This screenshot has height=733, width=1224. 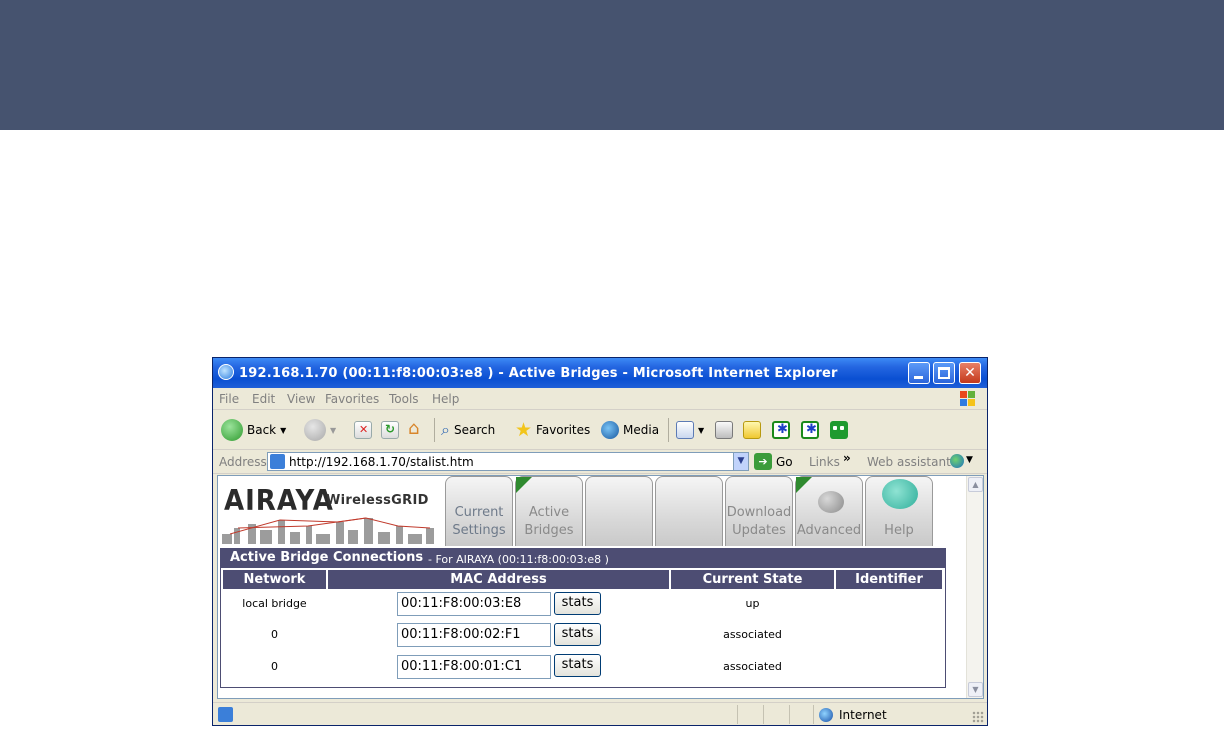 I want to click on forward-button: ▼, so click(x=320, y=430).